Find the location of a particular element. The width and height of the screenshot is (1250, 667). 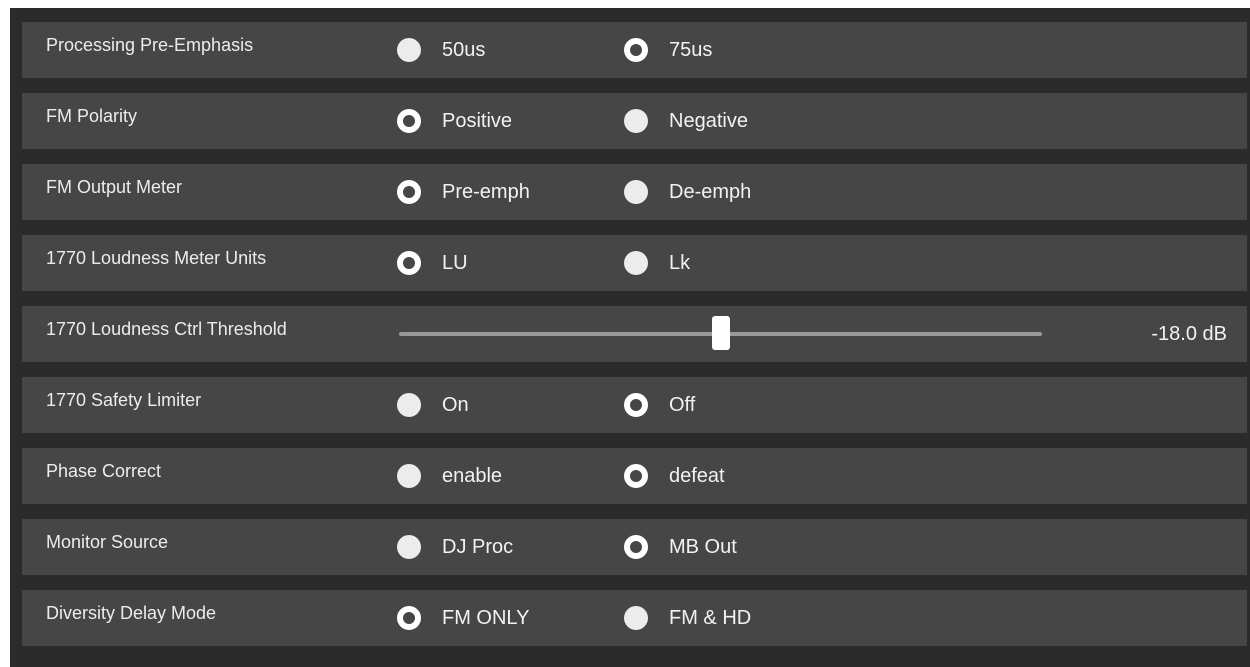

option-label: On is located at coordinates (455, 404).